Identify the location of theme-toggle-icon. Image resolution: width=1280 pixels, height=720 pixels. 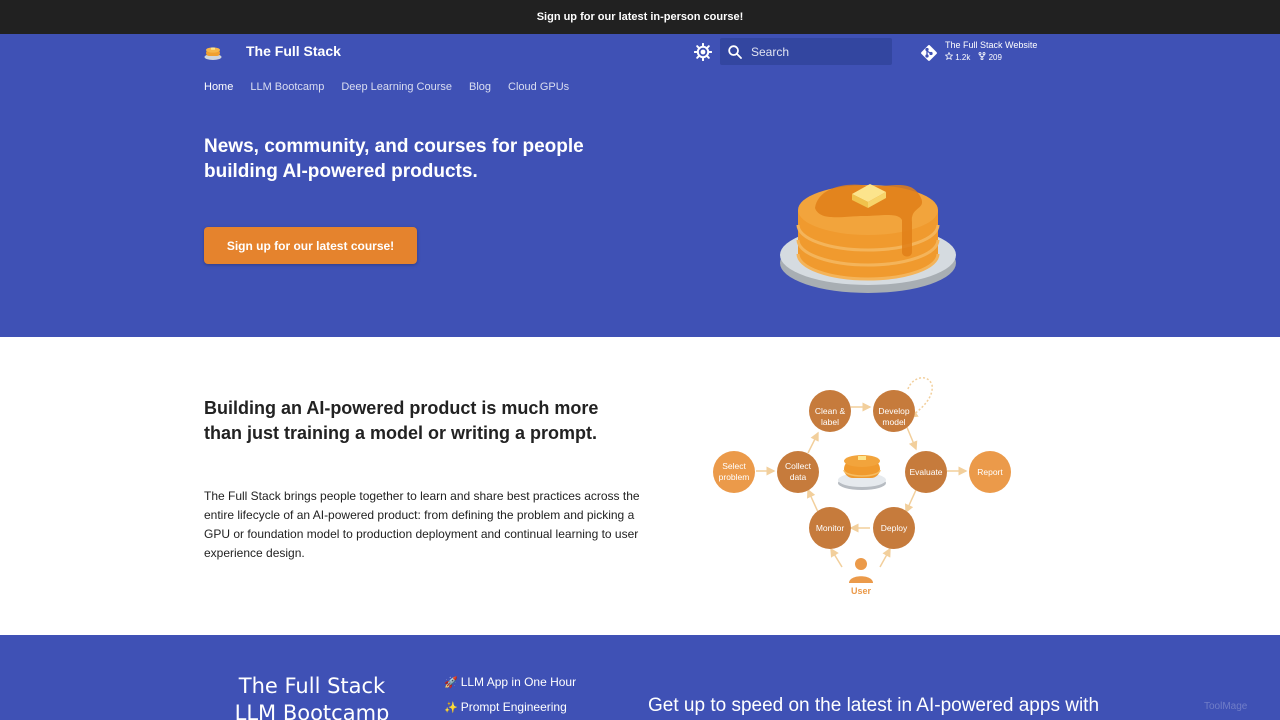
(703, 52).